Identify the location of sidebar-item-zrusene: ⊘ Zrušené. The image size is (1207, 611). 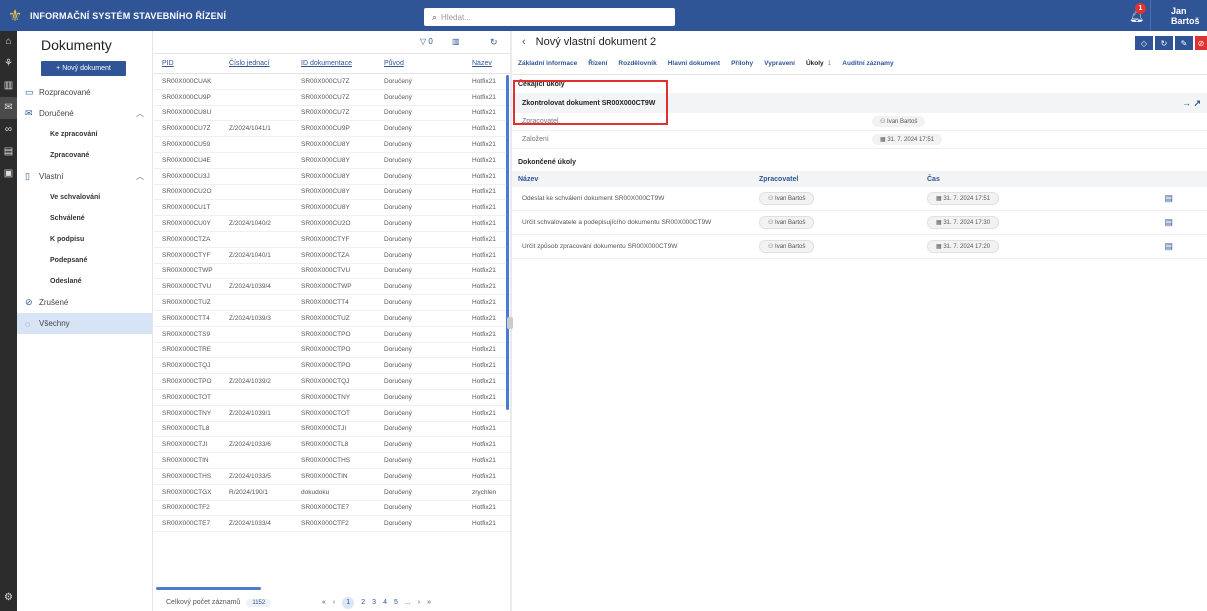
(84, 302).